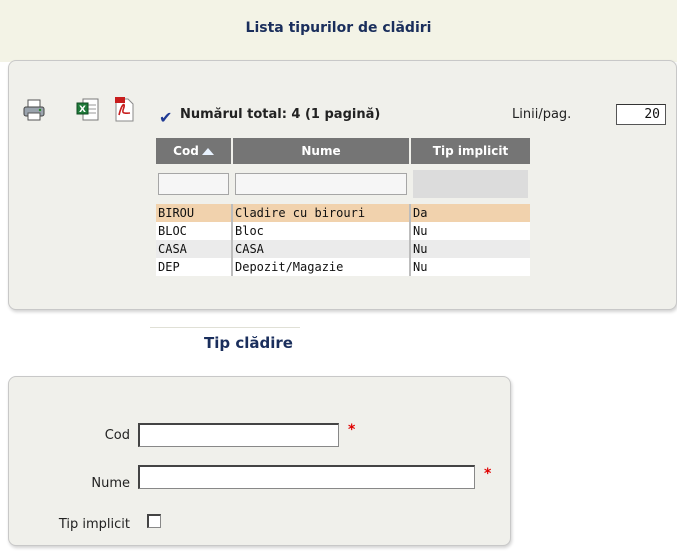 This screenshot has height=556, width=677. Describe the element at coordinates (321, 267) in the screenshot. I see `cell-nume: Depozit/Magazie` at that location.